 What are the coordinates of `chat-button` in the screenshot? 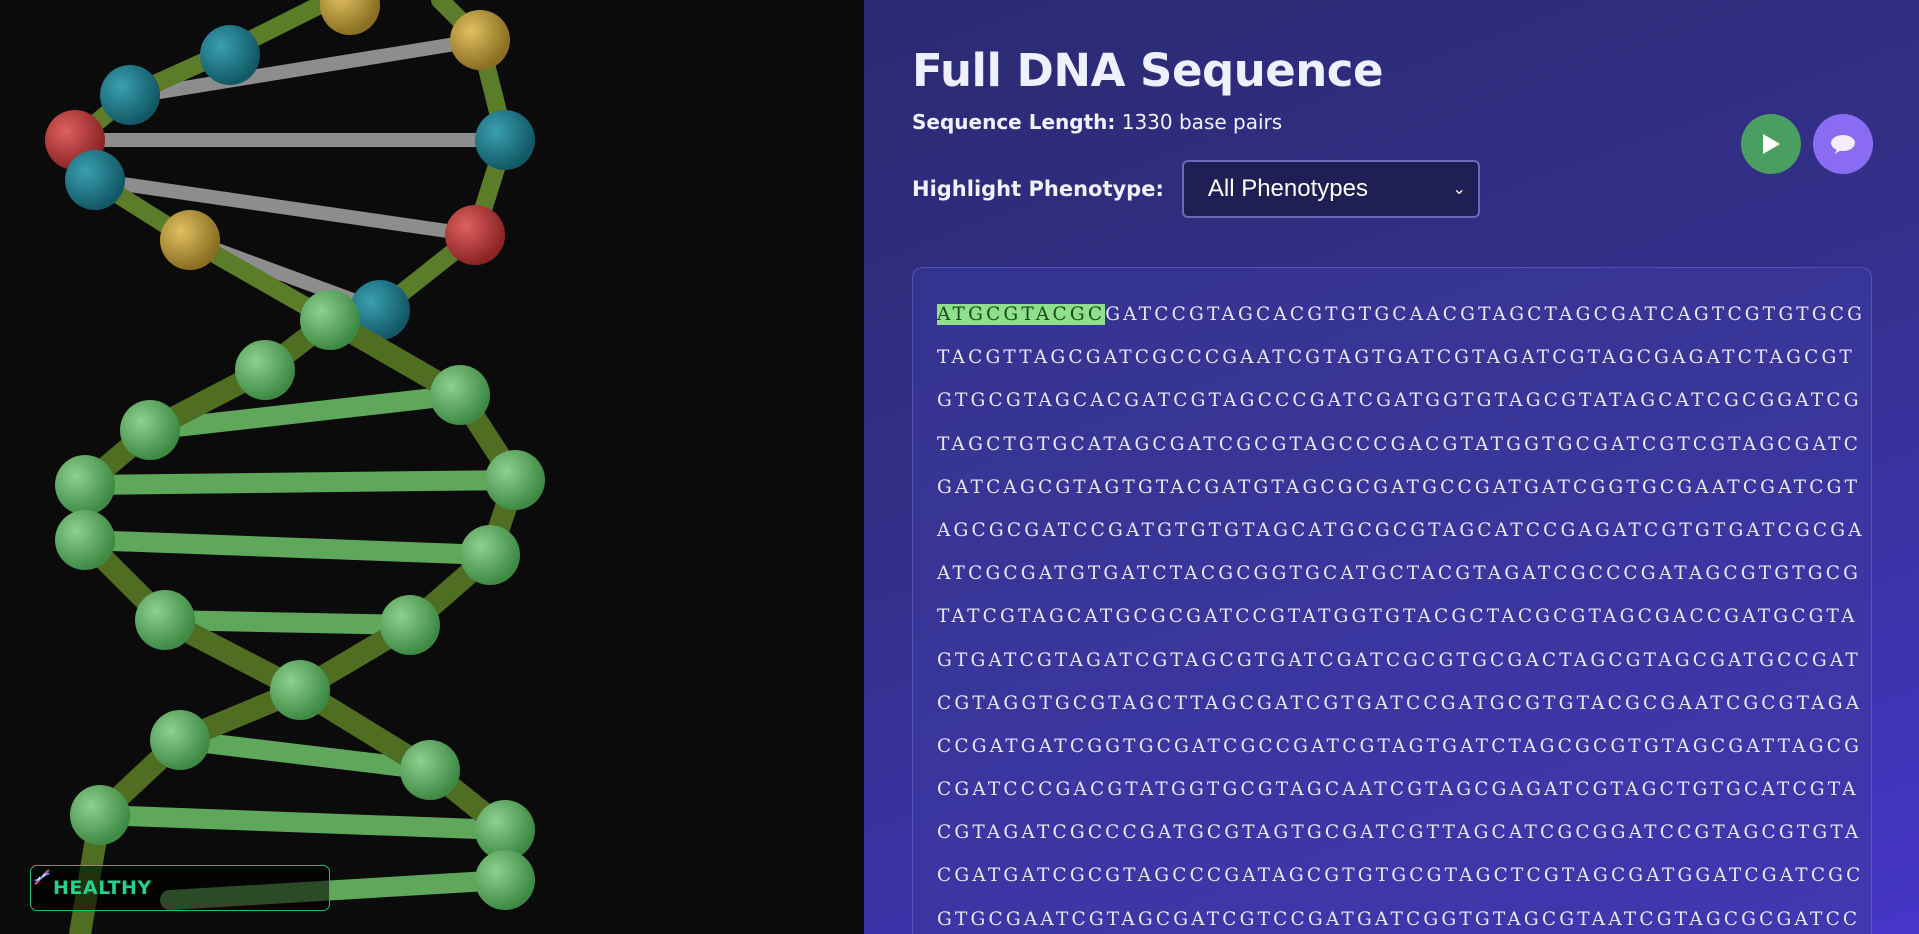 It's located at (1843, 144).